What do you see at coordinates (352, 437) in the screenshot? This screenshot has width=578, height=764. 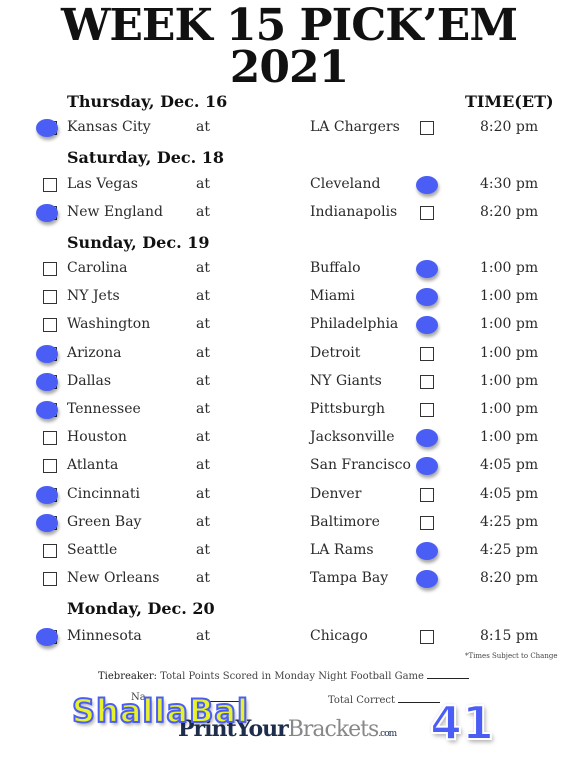 I see `home-team: Jacksonville` at bounding box center [352, 437].